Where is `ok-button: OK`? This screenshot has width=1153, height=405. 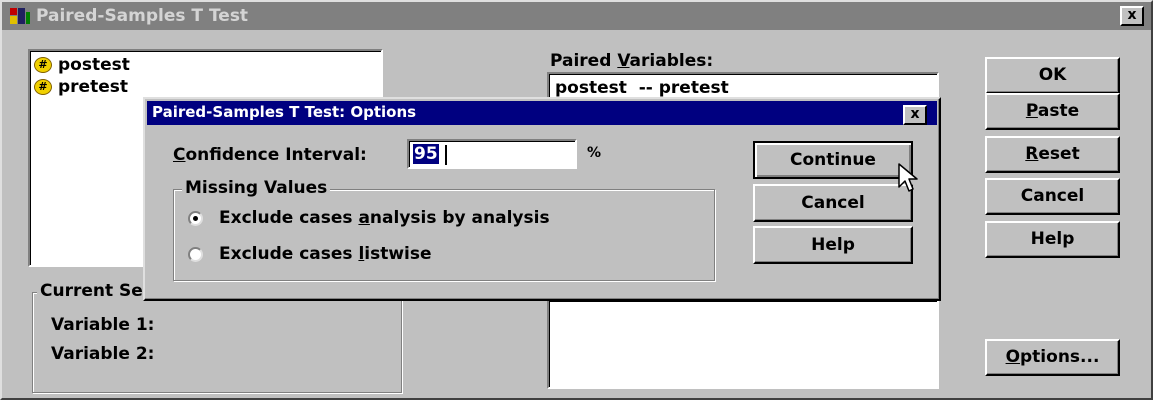
ok-button: OK is located at coordinates (1052, 75).